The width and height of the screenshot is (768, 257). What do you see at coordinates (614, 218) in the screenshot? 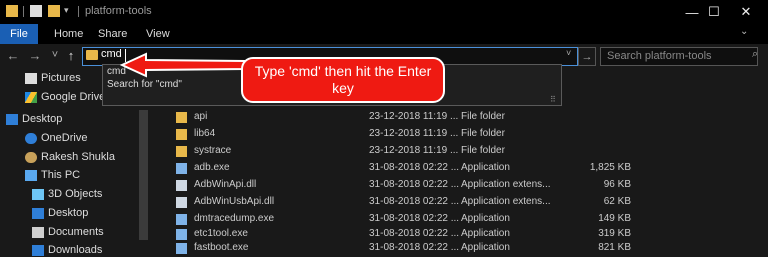
I see `file-size: 149 KB` at bounding box center [614, 218].